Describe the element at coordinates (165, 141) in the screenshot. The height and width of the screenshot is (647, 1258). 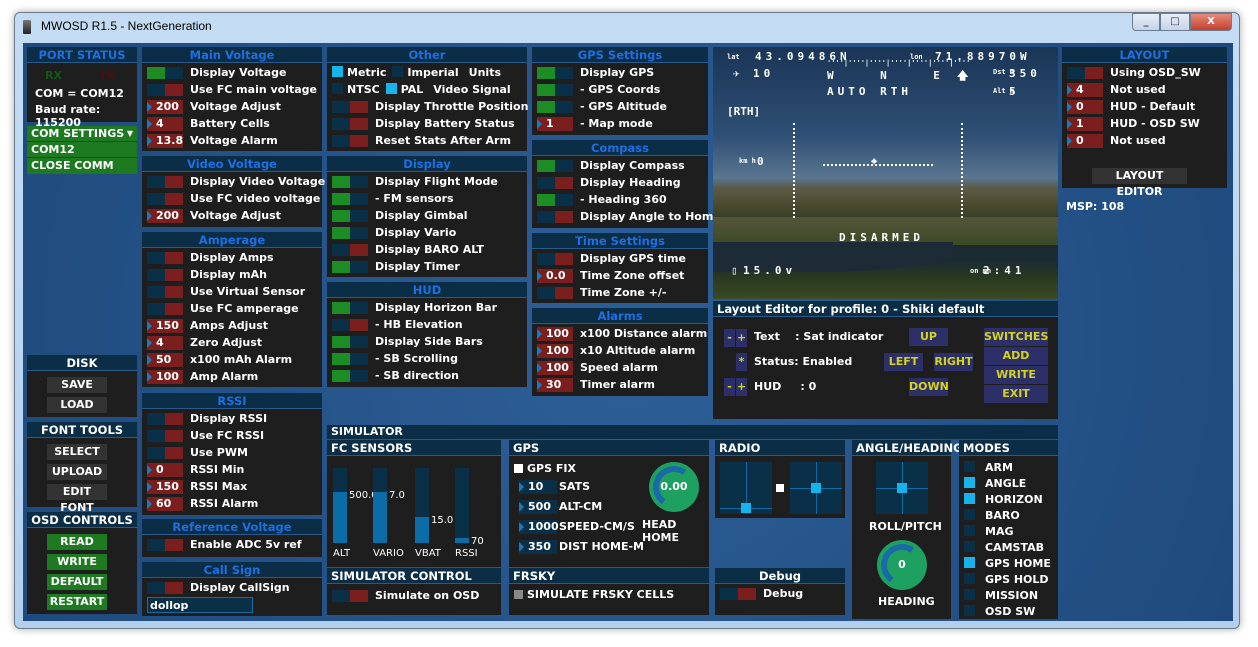
I see `voltage-alarm-stepper: 13.8` at that location.